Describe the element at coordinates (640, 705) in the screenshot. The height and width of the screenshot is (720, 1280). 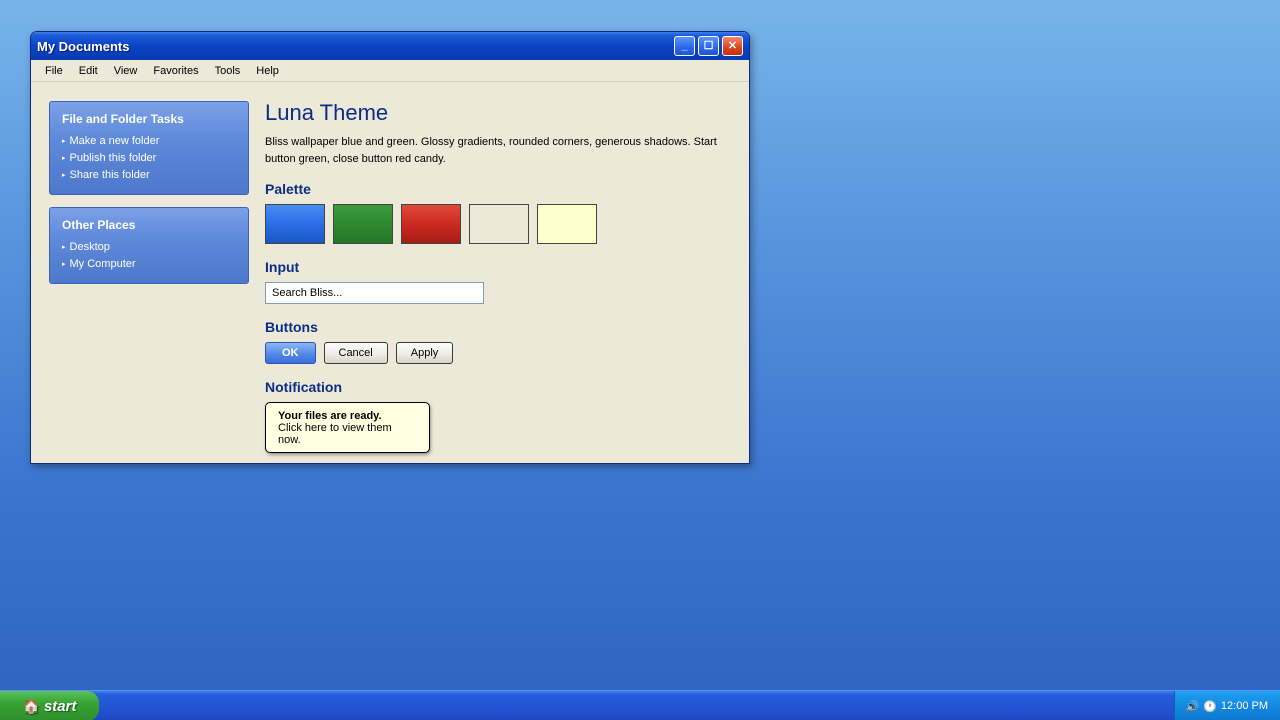
I see `taskbar: 🏠 start 🔊 🕐 12:00 PM` at that location.